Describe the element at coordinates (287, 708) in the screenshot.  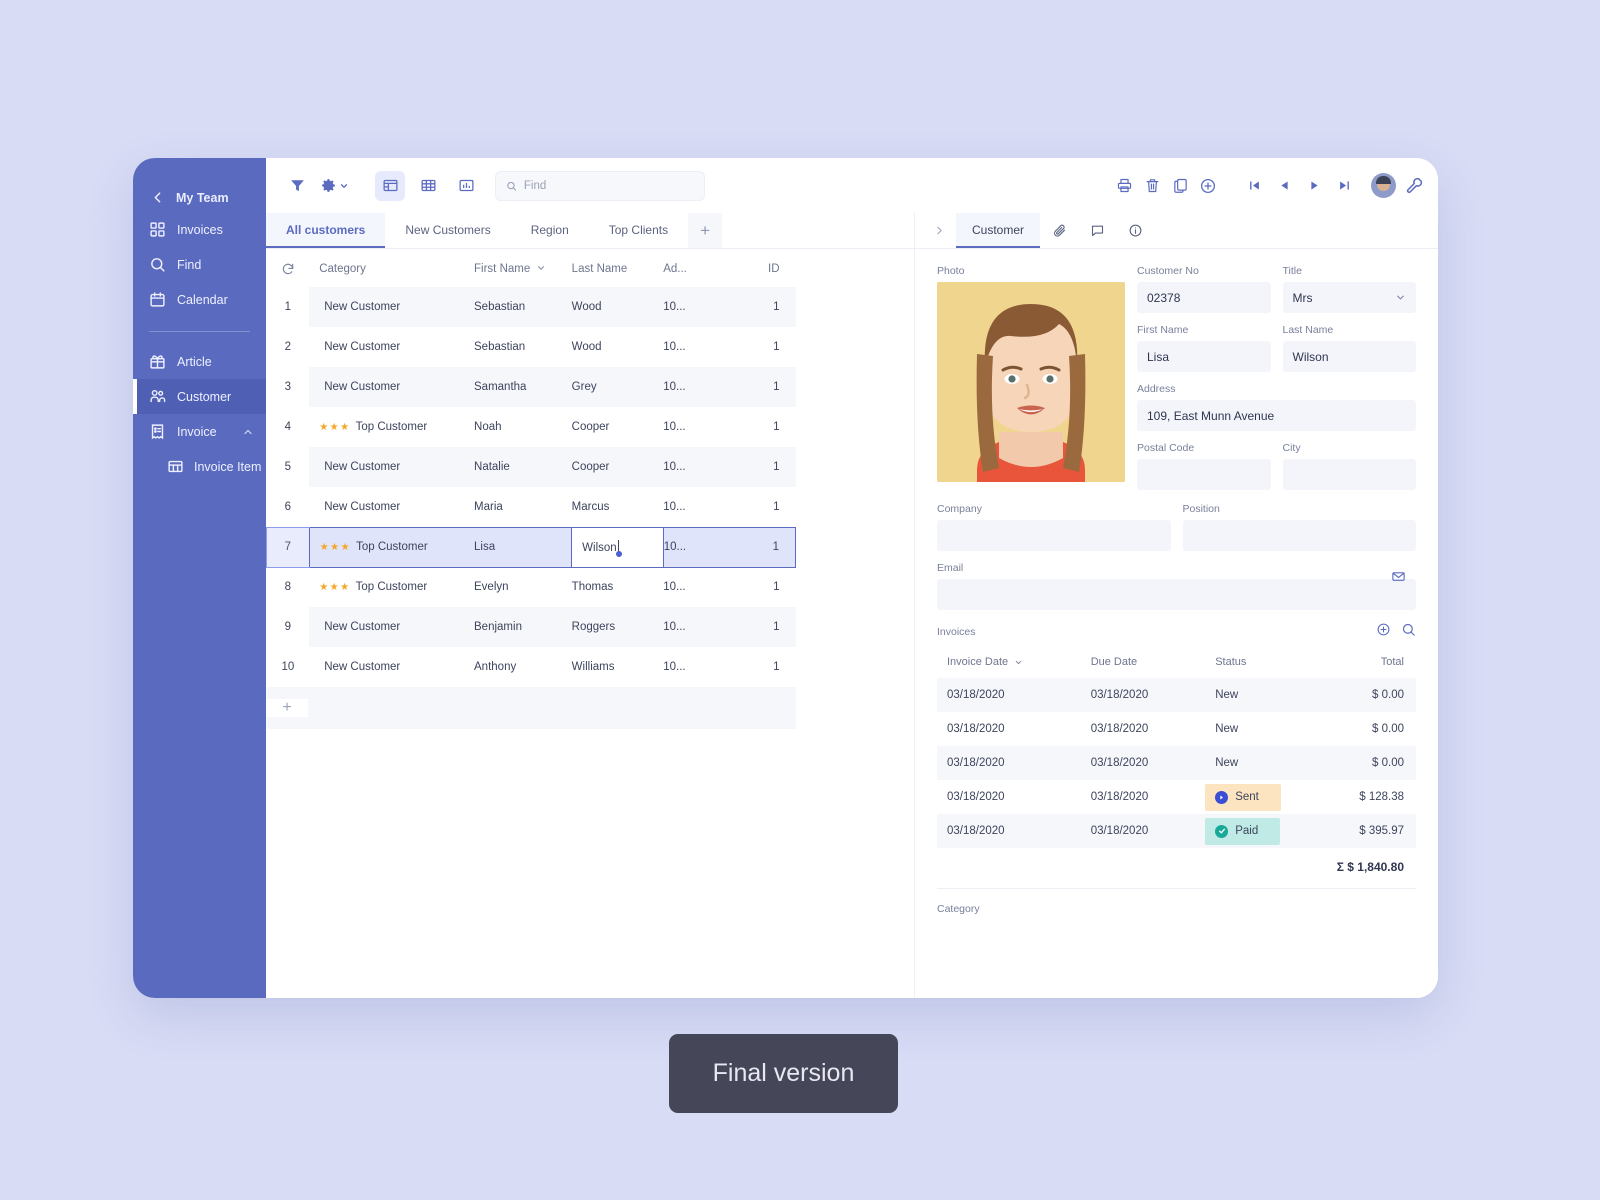
I see `add-row-plus-icon: +` at that location.